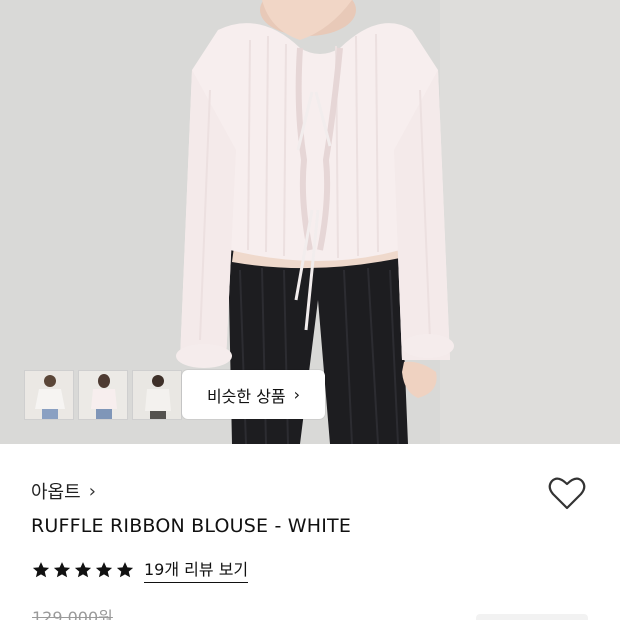 This screenshot has height=620, width=620. What do you see at coordinates (532, 617) in the screenshot?
I see `price-action-chip` at bounding box center [532, 617].